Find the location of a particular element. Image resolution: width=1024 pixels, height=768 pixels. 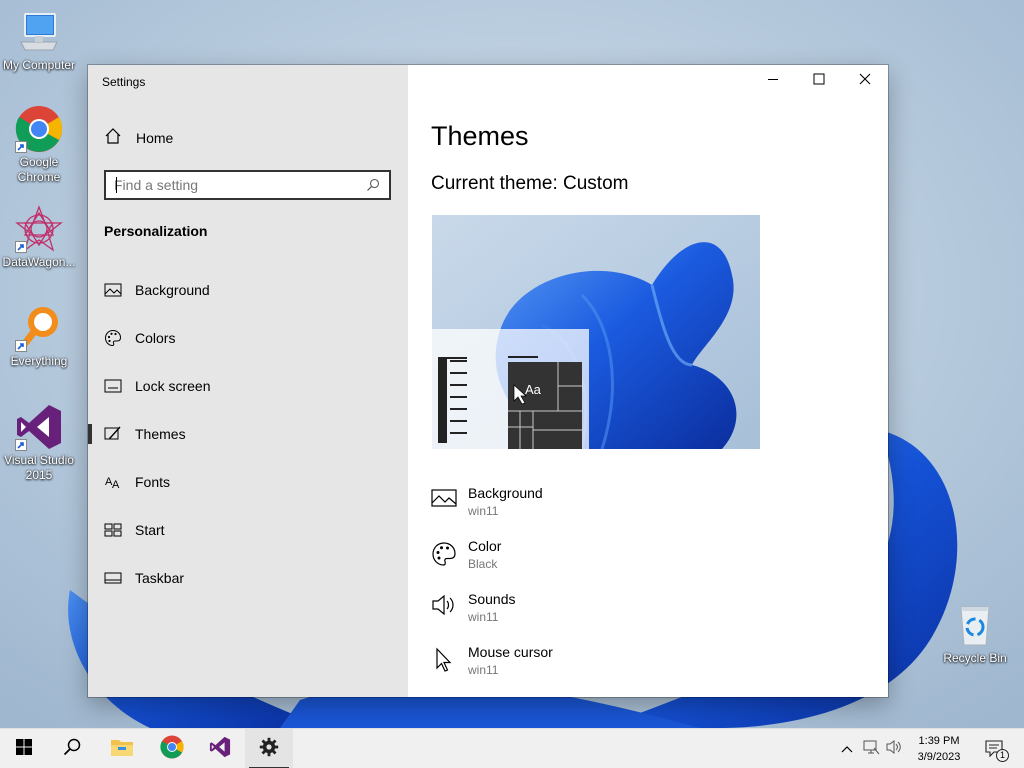

desktop-icon-label: Visual Studio 2015 is located at coordinates (39, 467).